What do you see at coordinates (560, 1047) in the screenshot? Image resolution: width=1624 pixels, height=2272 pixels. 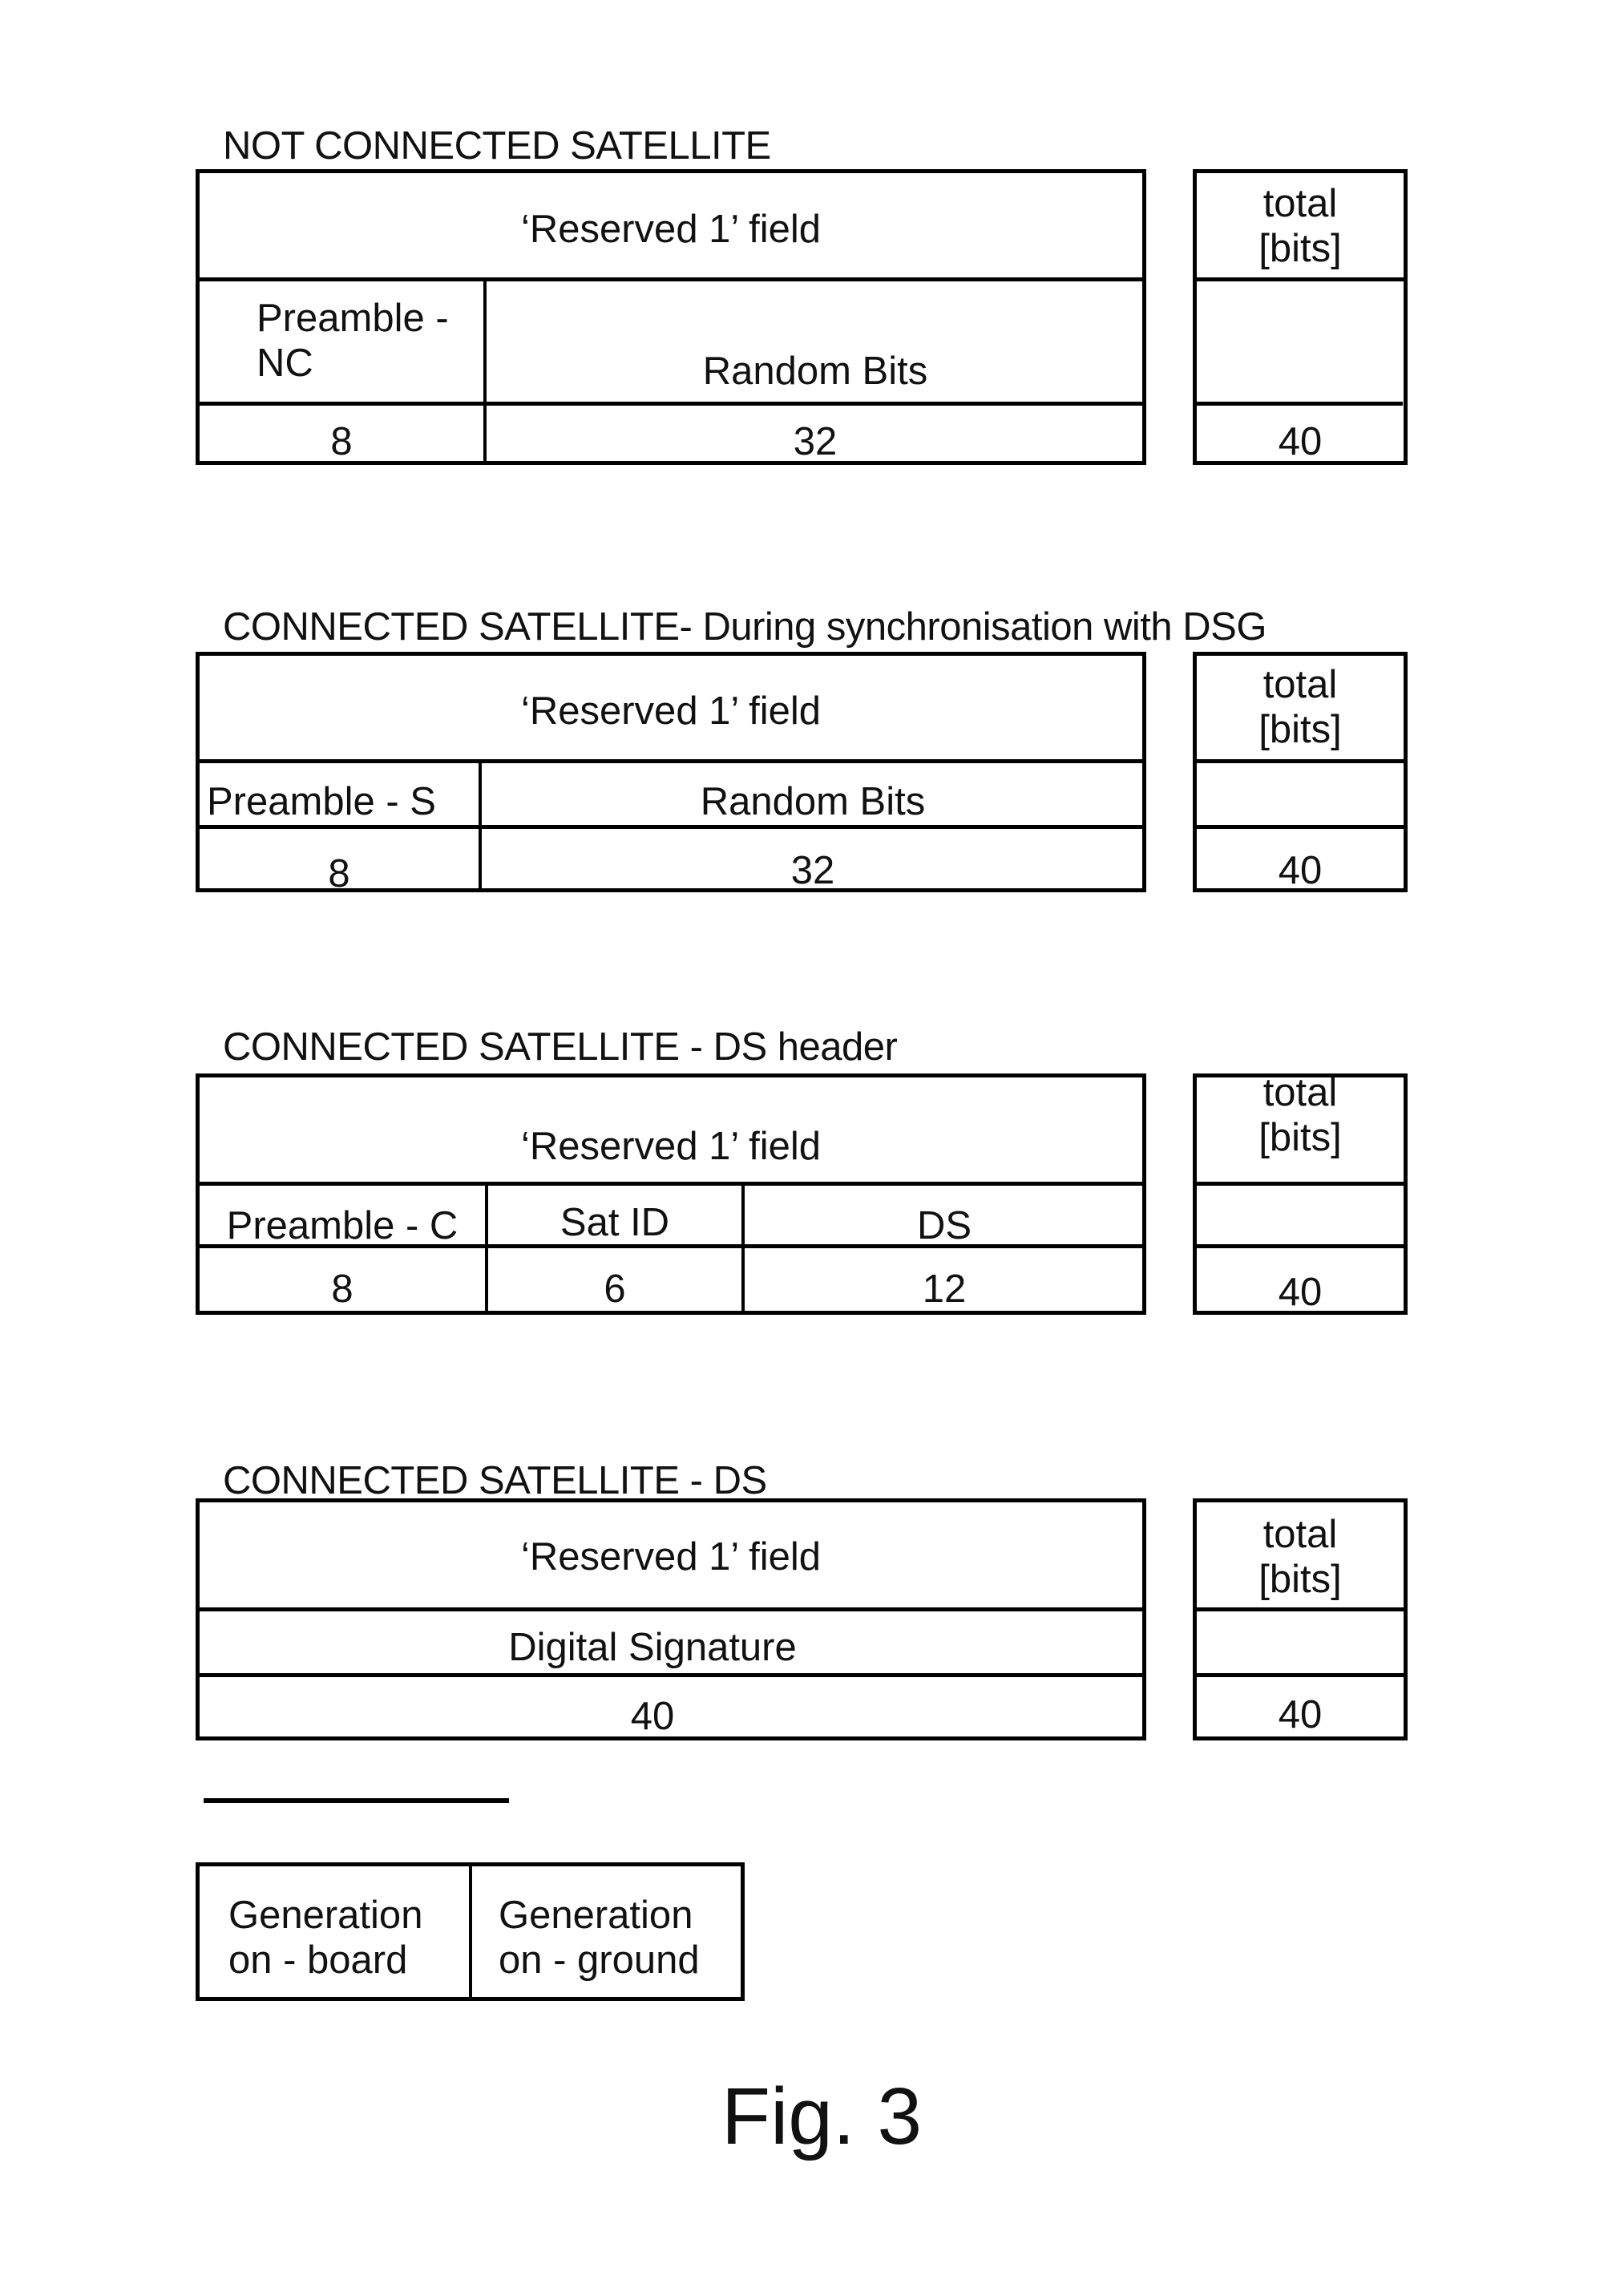 I see `section-title: CONNECTED SATELLITE - DS header` at bounding box center [560, 1047].